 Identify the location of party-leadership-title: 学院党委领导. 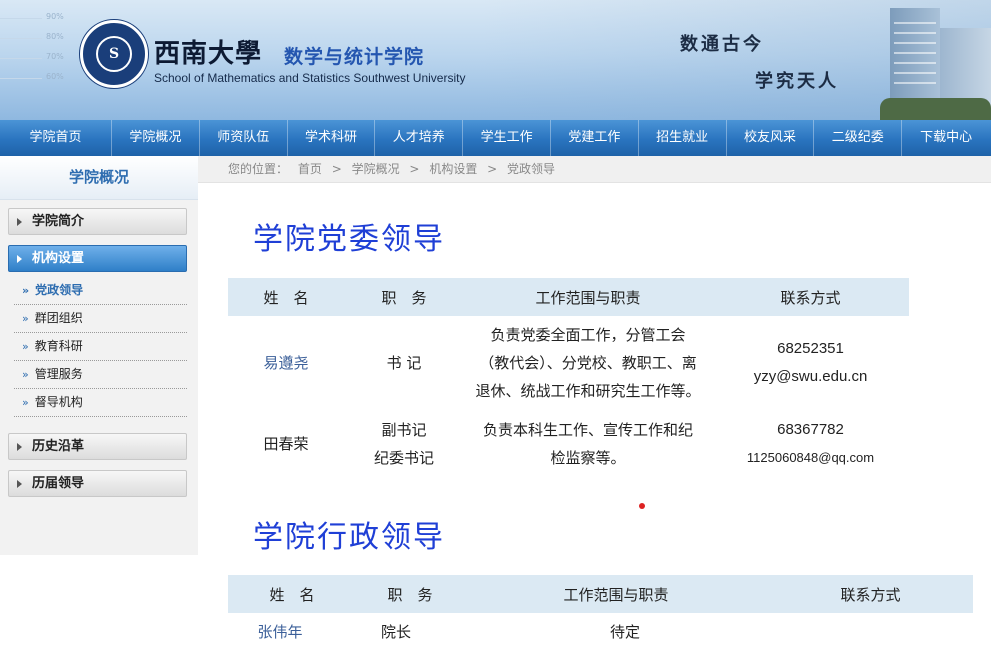
(349, 239).